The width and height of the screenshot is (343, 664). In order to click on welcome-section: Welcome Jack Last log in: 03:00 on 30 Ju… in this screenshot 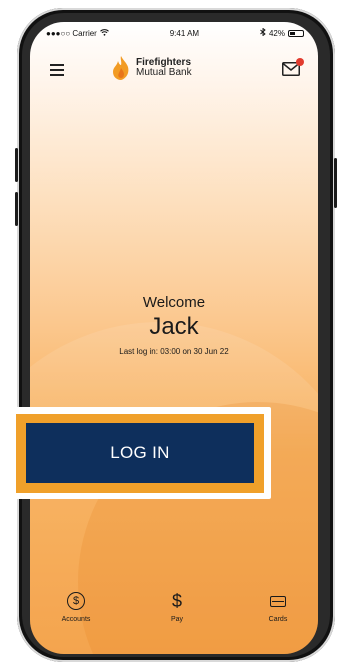, I will do `click(174, 325)`.